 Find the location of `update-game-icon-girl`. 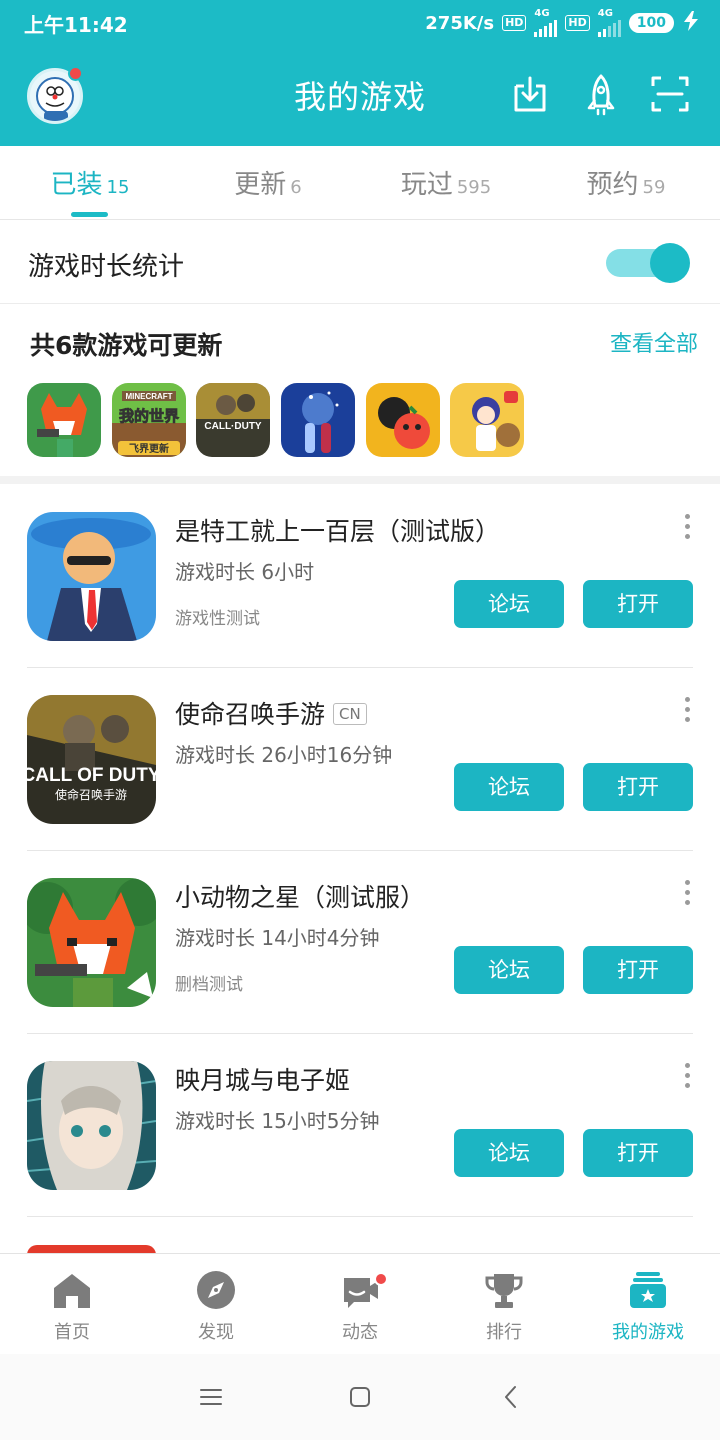

update-game-icon-girl is located at coordinates (487, 420).